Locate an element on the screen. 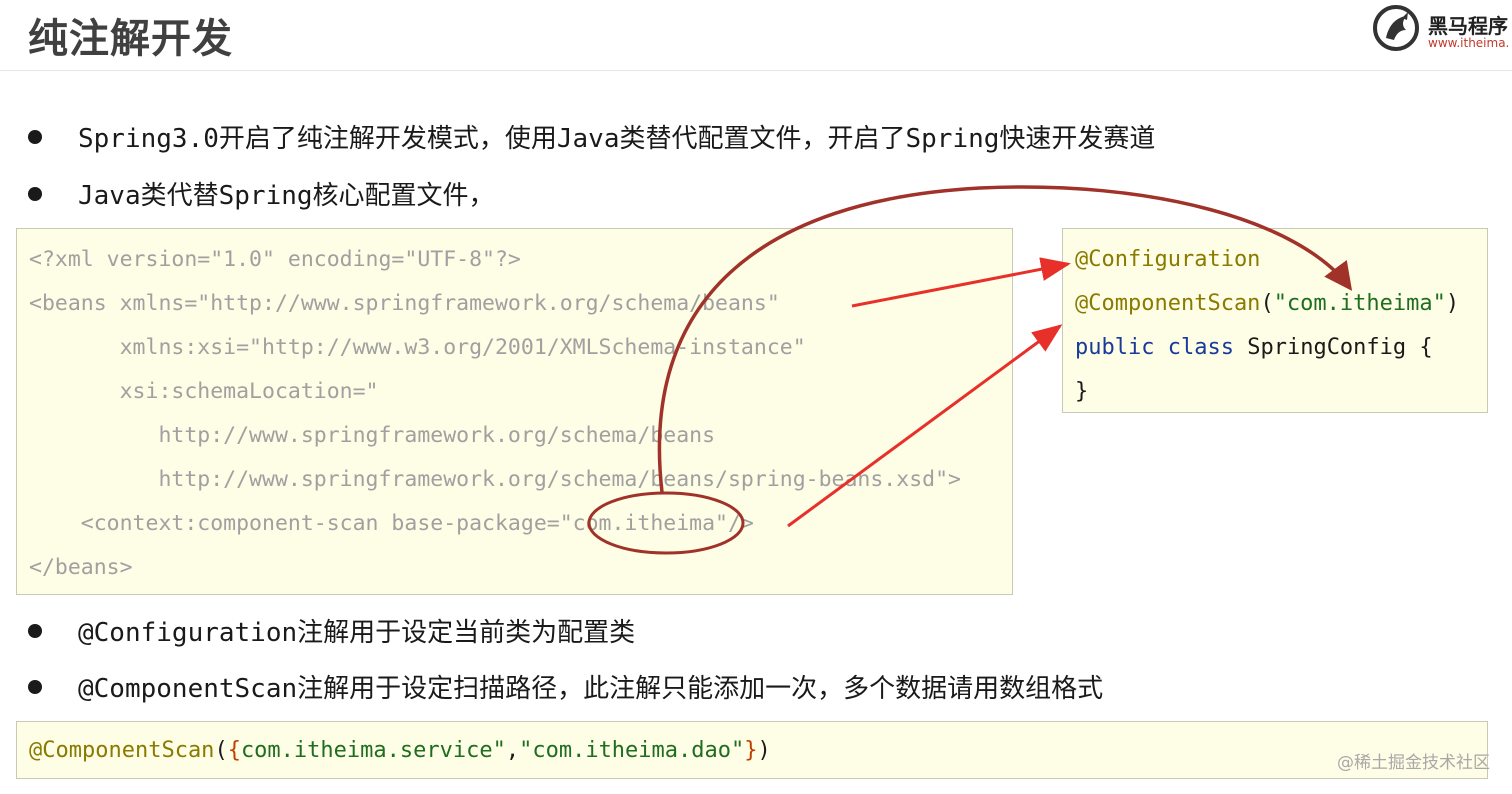 This screenshot has height=794, width=1512. horse-logo-icon is located at coordinates (1396, 28).